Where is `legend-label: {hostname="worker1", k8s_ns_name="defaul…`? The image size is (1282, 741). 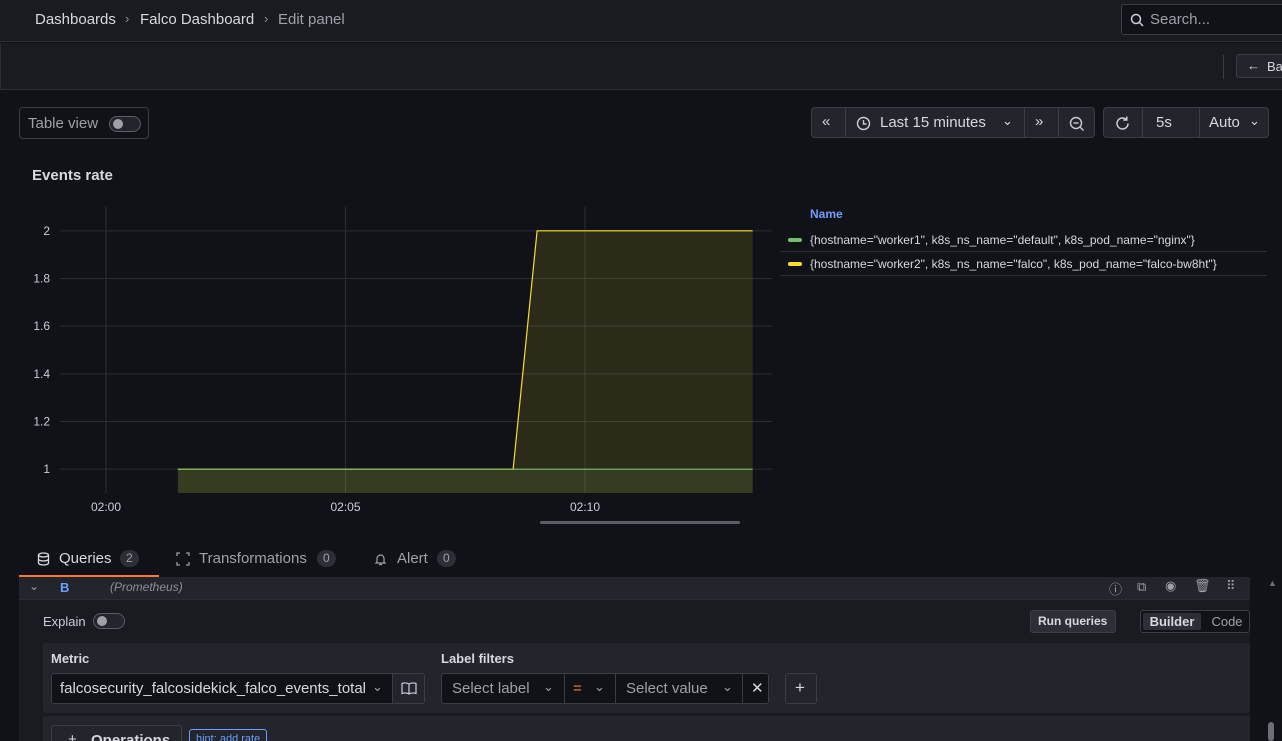 legend-label: {hostname="worker1", k8s_ns_name="defaul… is located at coordinates (1002, 240).